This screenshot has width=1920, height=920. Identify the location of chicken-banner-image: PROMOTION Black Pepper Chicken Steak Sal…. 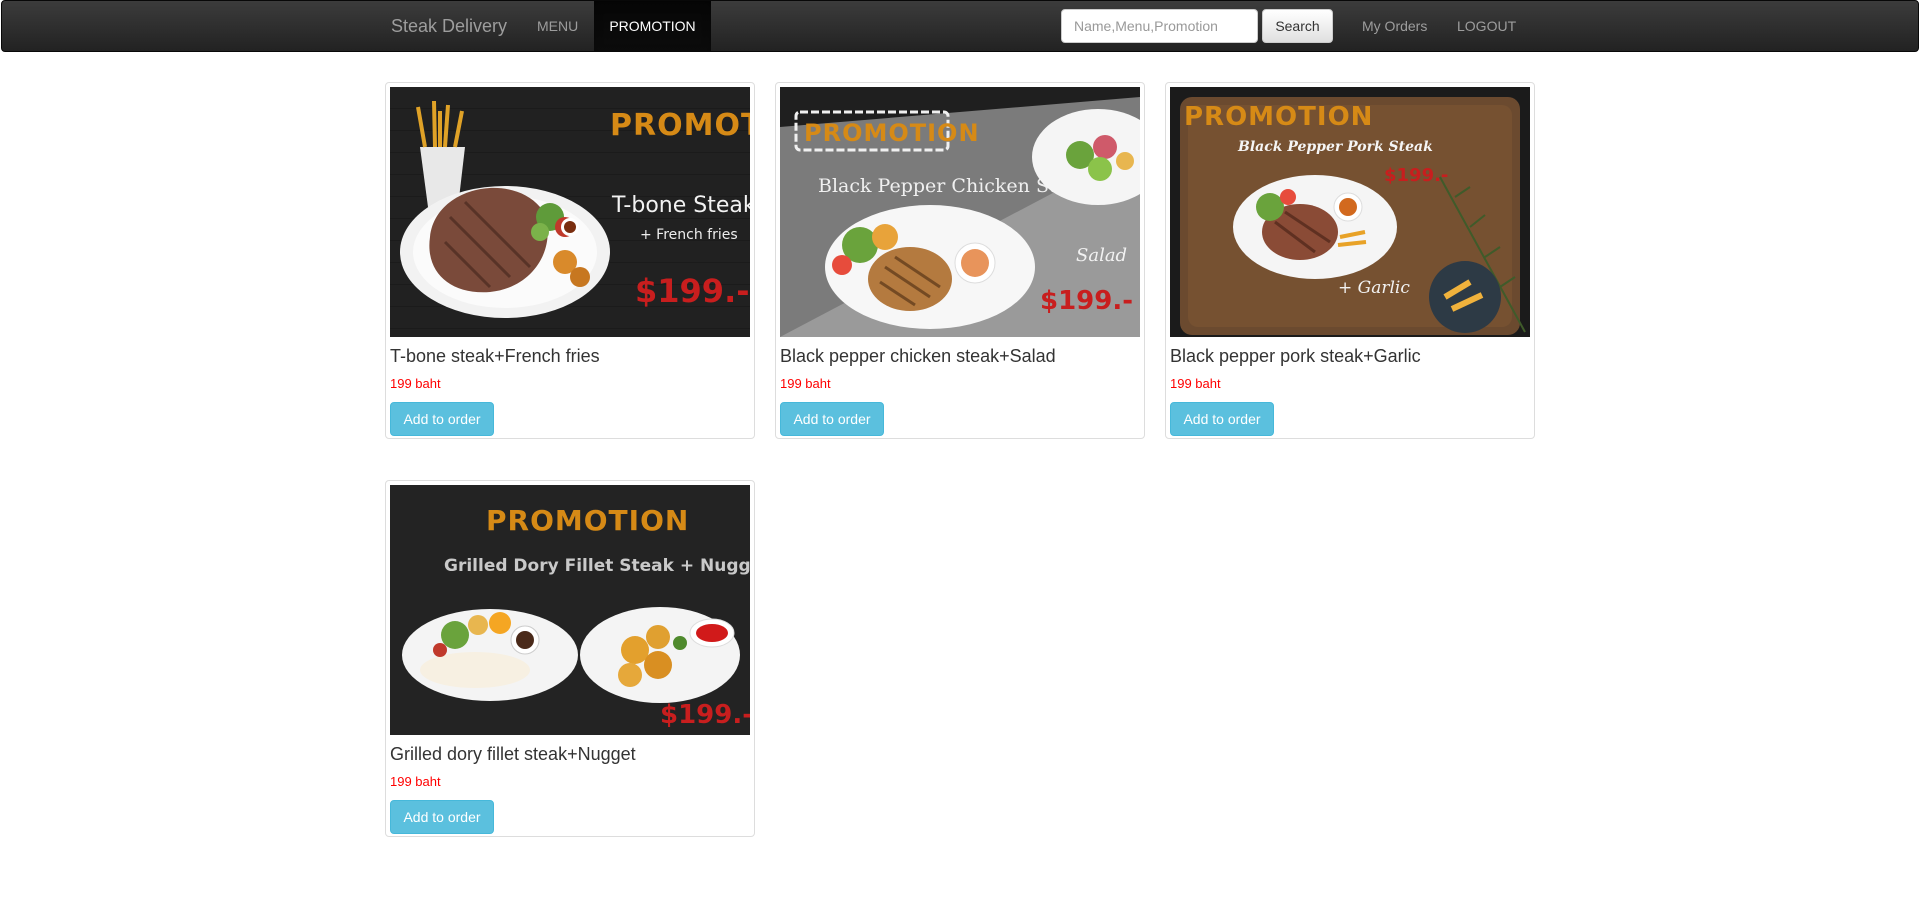
(960, 212).